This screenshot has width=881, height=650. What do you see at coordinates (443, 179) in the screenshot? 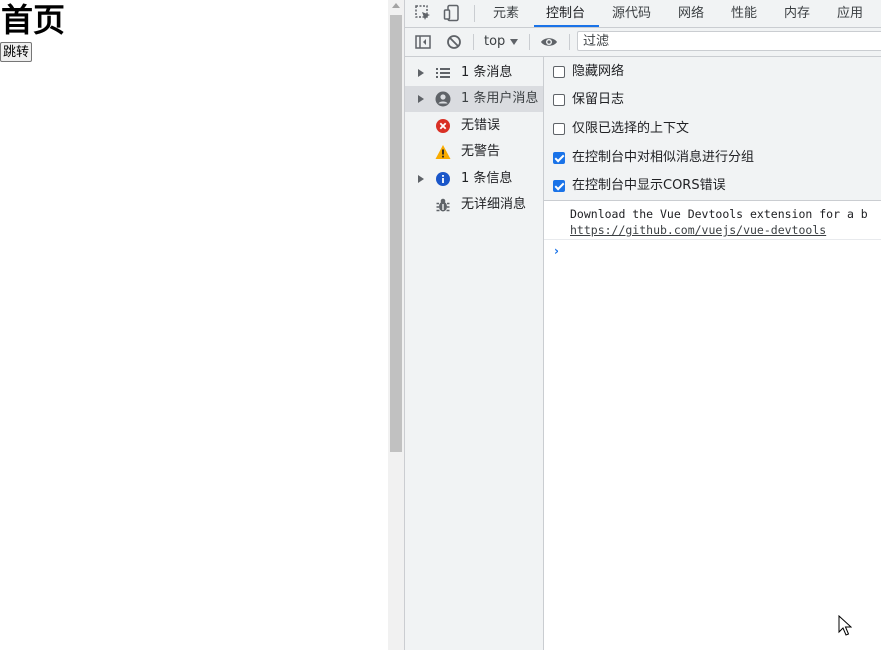
I see `info-icon` at bounding box center [443, 179].